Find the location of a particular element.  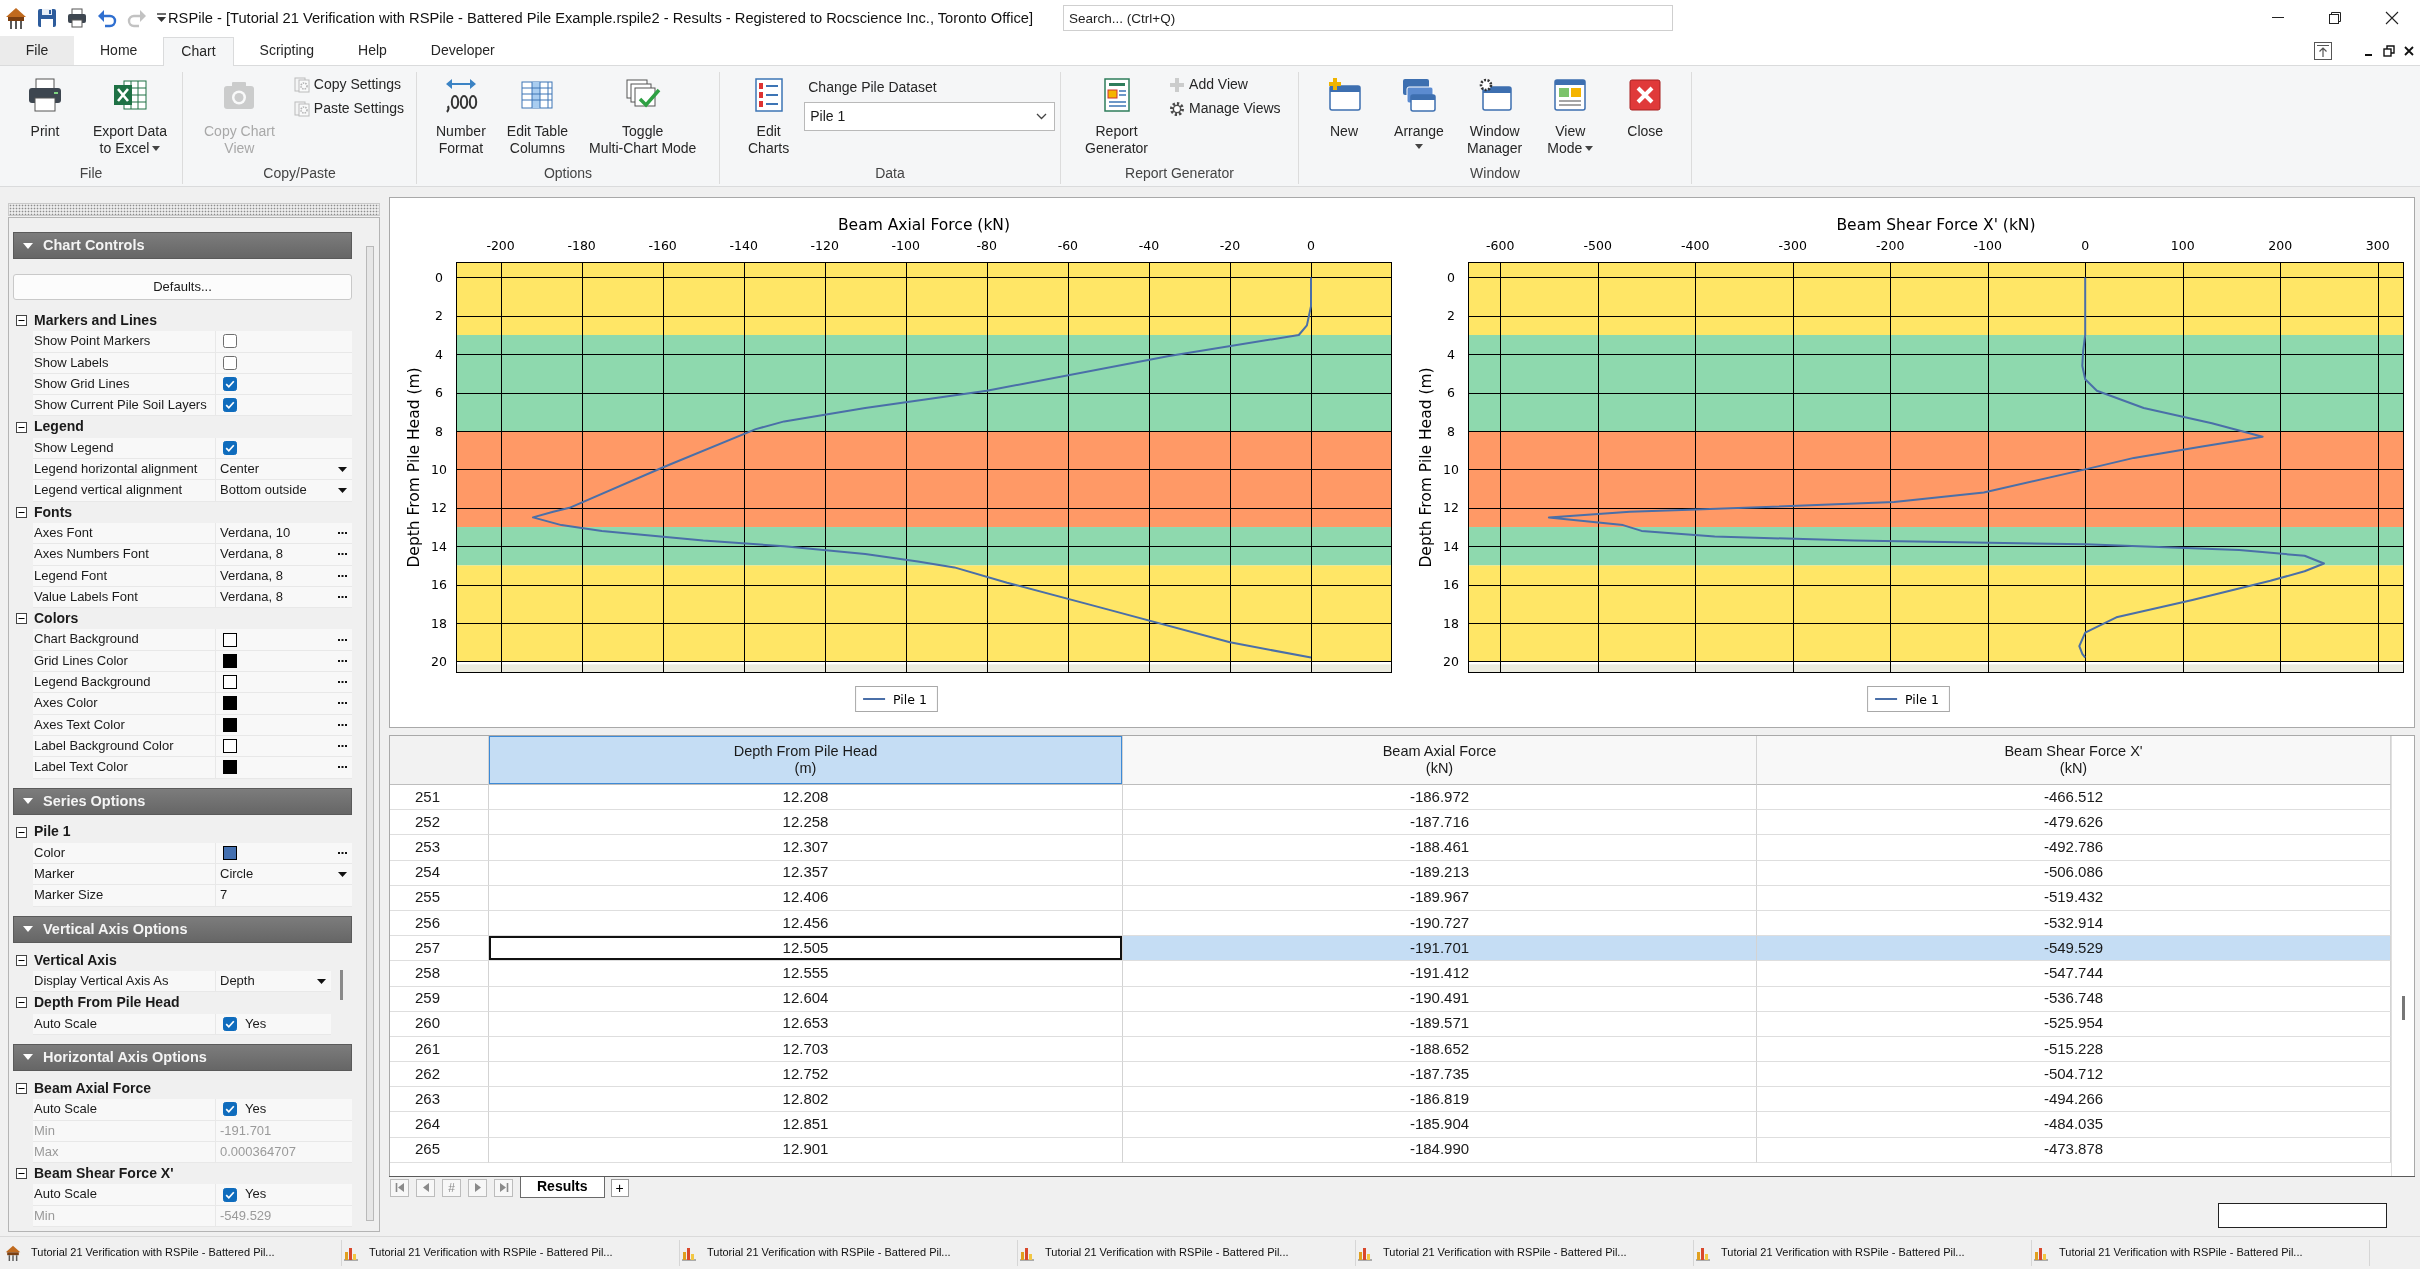

property-value: Bottom outside is located at coordinates (263, 490).